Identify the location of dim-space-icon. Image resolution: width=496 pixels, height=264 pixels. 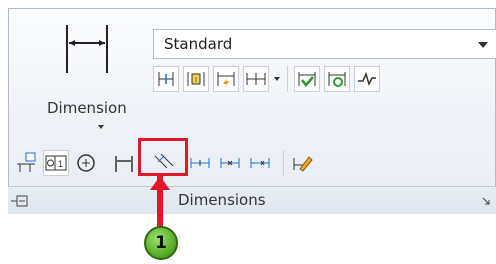
(200, 163).